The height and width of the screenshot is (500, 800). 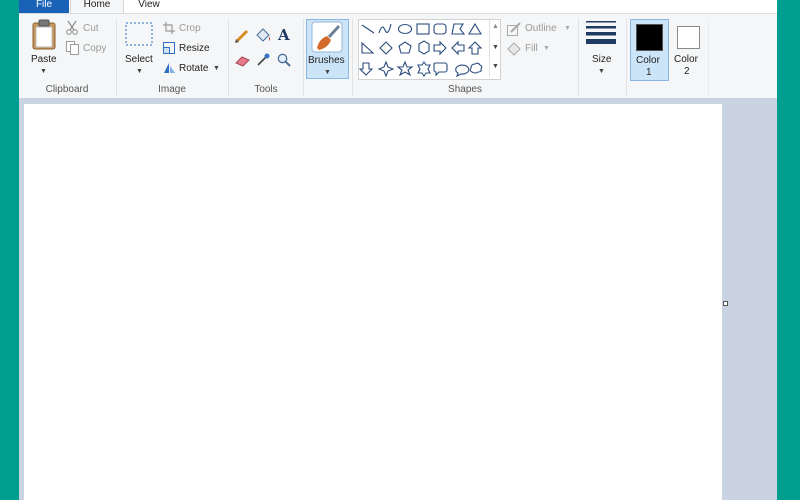 I want to click on hexagon-shape-icon, so click(x=424, y=47).